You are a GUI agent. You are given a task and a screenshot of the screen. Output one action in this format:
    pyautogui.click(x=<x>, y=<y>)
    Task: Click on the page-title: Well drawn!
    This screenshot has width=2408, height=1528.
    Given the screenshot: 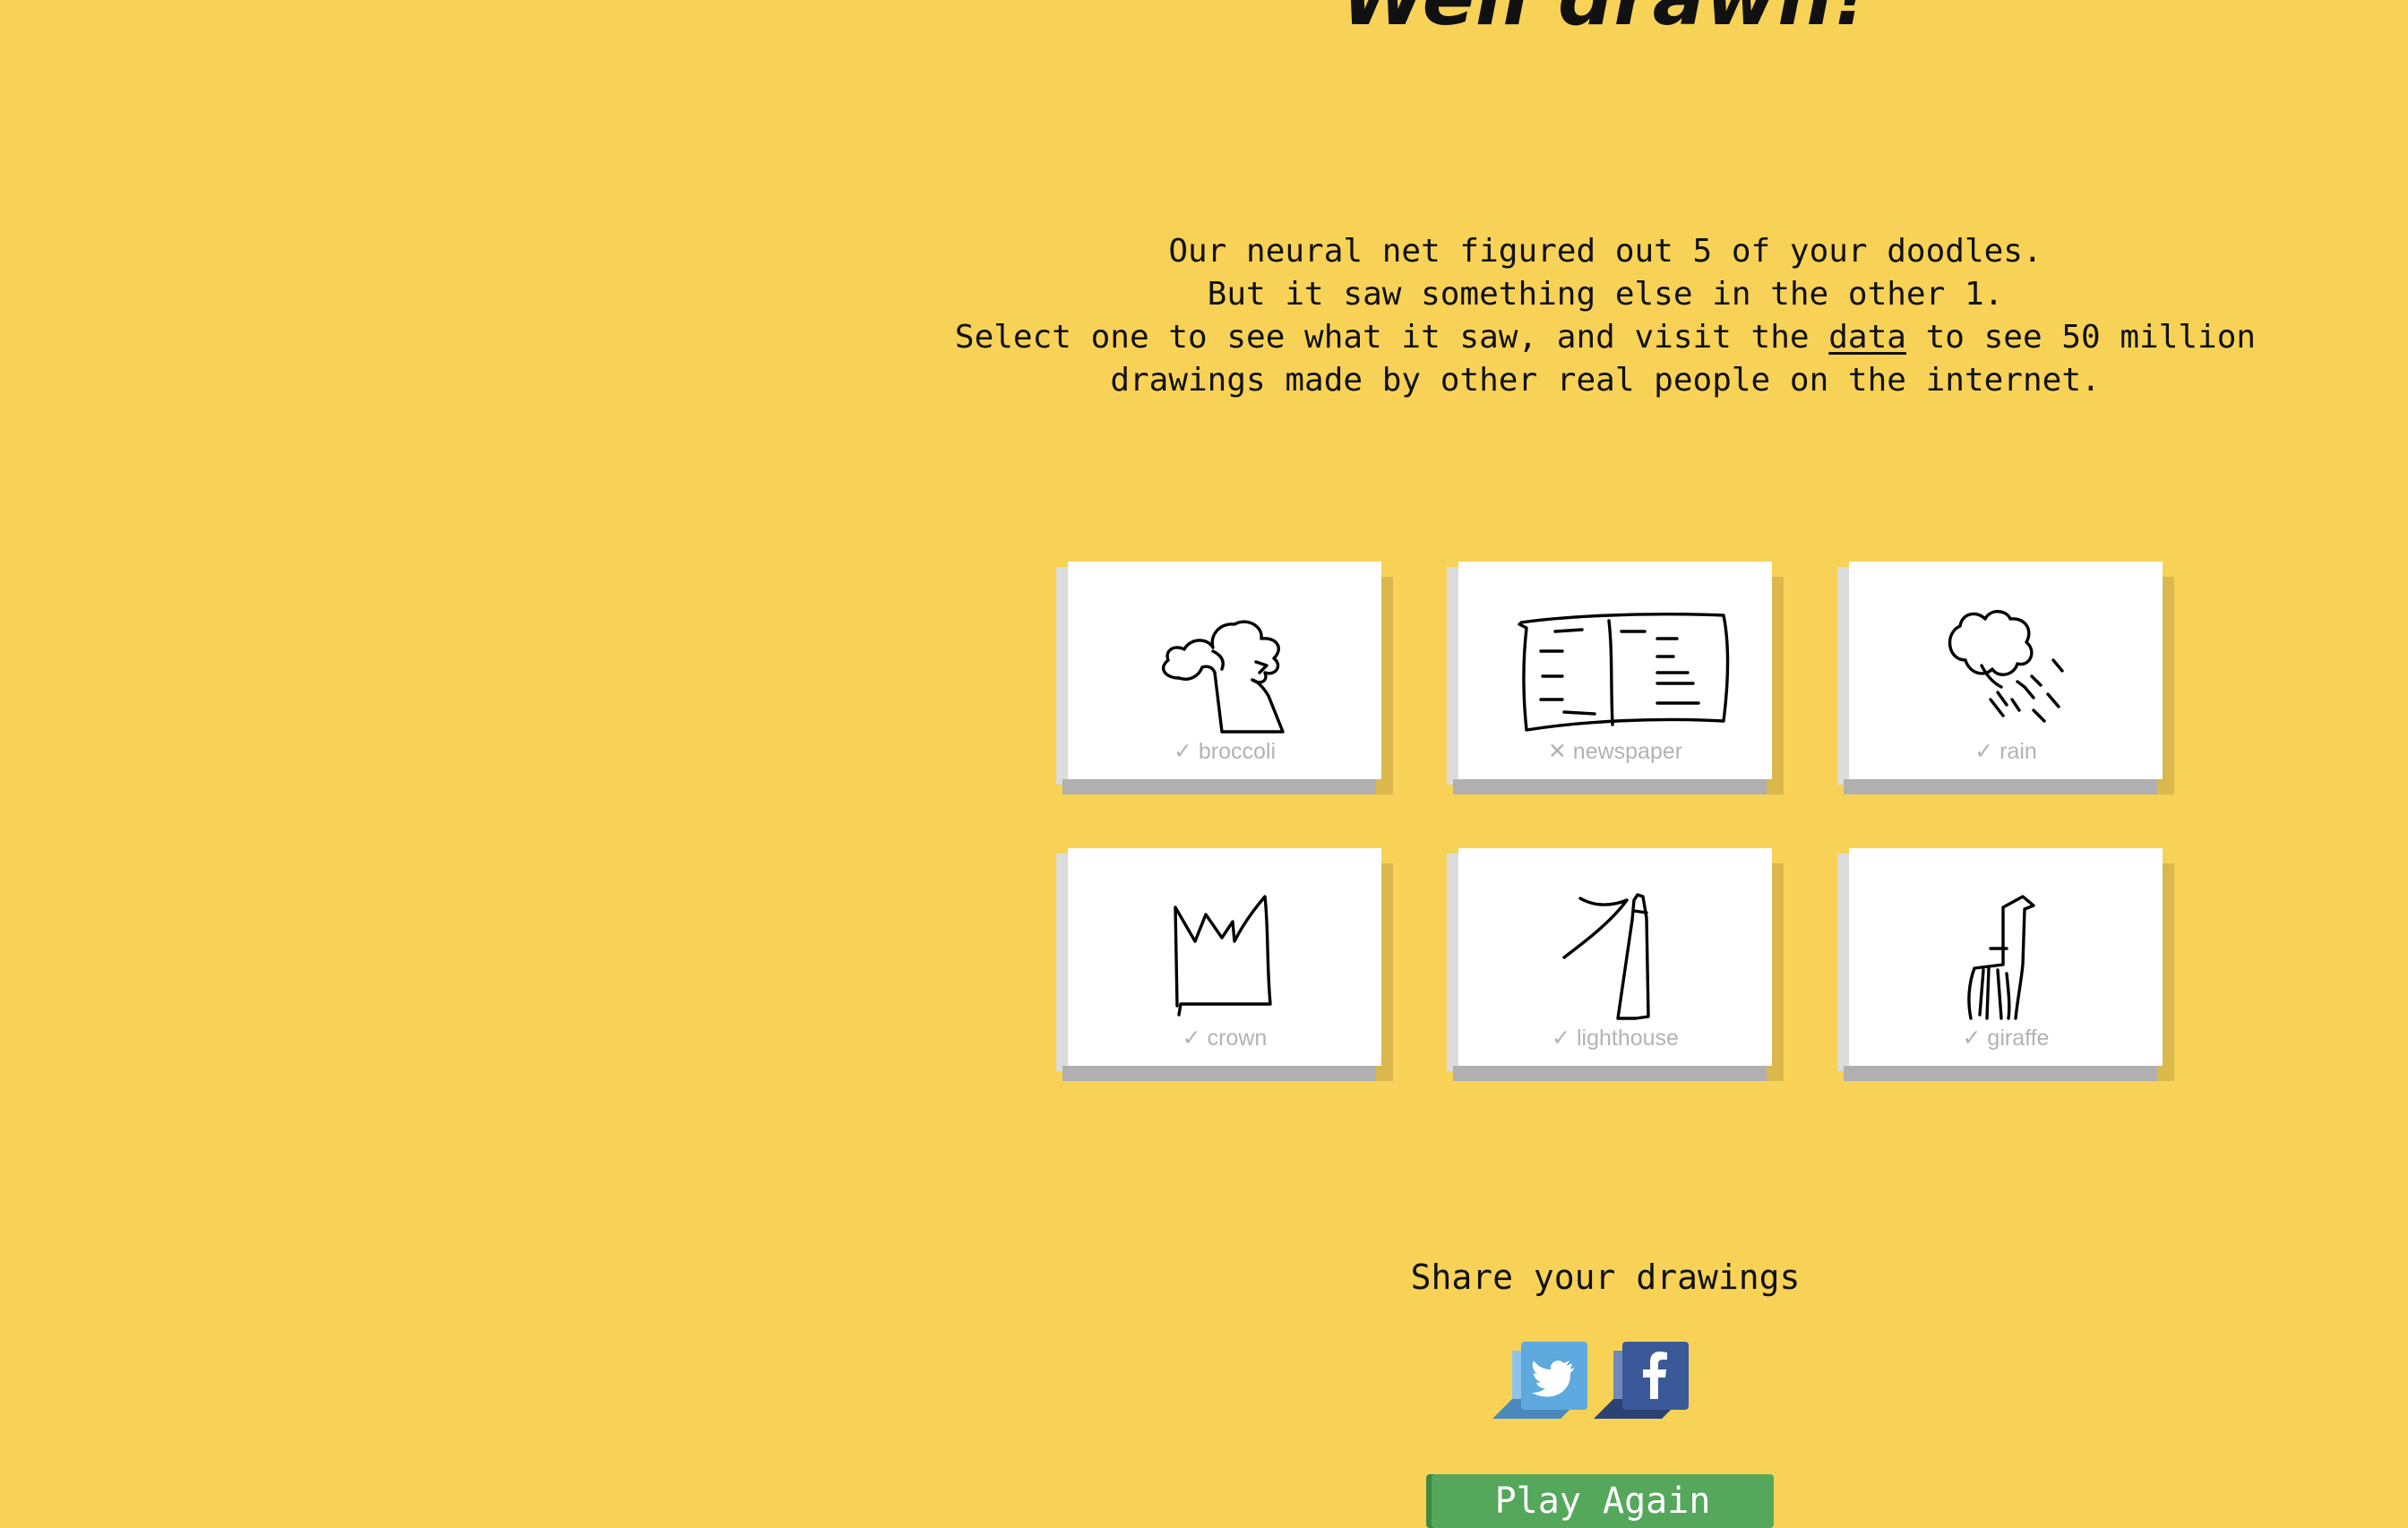 What is the action you would take?
    pyautogui.click(x=1605, y=26)
    